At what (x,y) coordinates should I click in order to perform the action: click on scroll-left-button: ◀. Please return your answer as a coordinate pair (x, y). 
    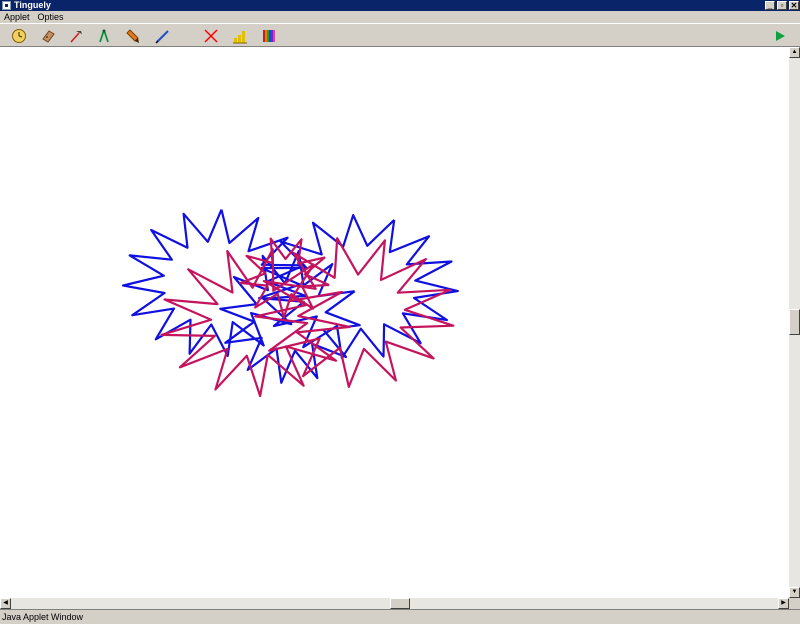
    Looking at the image, I should click on (5, 603).